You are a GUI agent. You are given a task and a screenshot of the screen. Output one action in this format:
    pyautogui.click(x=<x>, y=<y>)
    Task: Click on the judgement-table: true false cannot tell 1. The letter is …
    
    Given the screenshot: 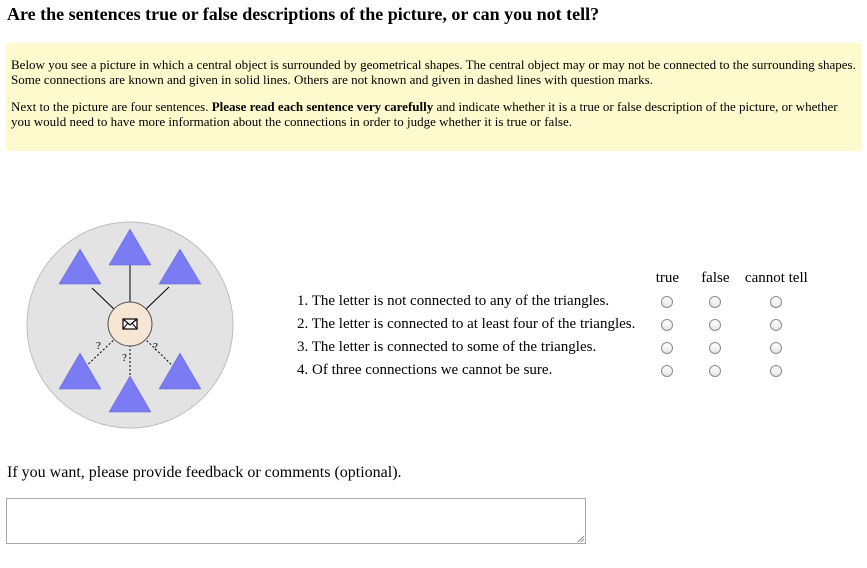 What is the action you would take?
    pyautogui.click(x=551, y=324)
    